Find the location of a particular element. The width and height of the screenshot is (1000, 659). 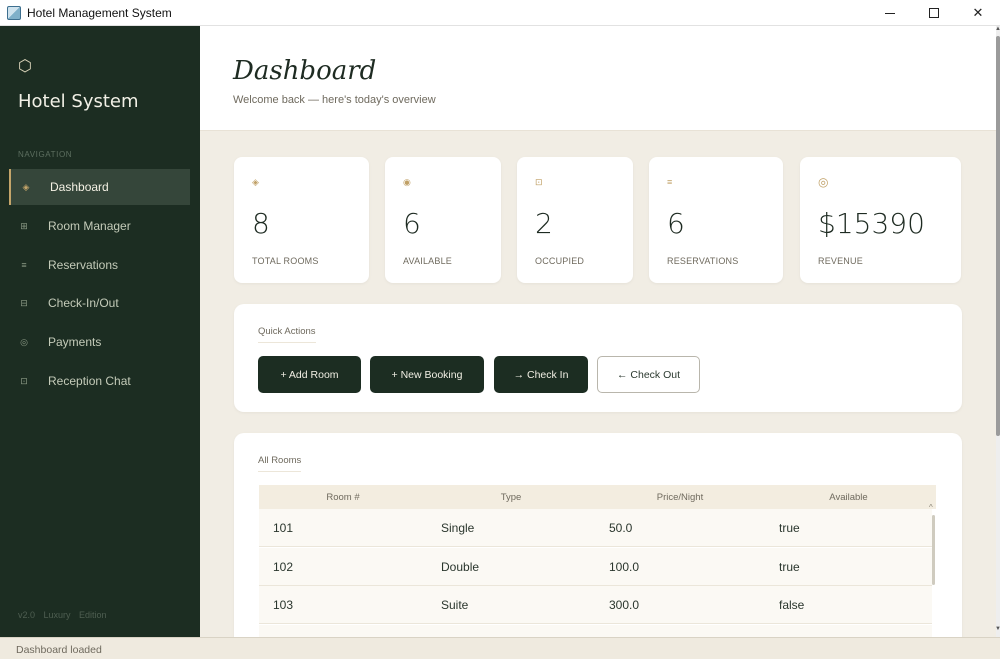

status-text: Dashboard loaded is located at coordinates (59, 650).